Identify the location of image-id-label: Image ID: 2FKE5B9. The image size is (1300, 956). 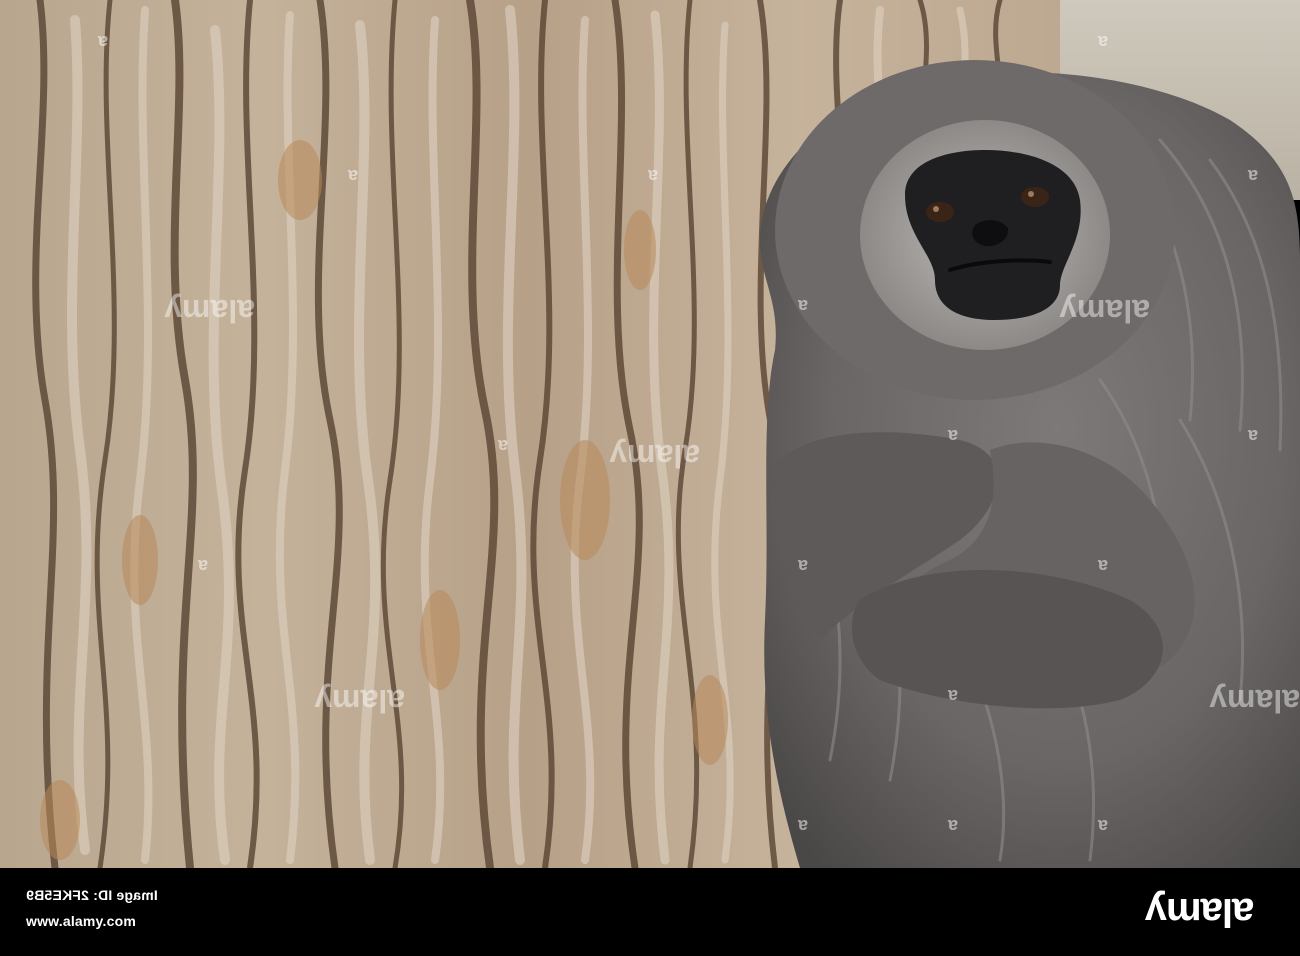
(92, 895).